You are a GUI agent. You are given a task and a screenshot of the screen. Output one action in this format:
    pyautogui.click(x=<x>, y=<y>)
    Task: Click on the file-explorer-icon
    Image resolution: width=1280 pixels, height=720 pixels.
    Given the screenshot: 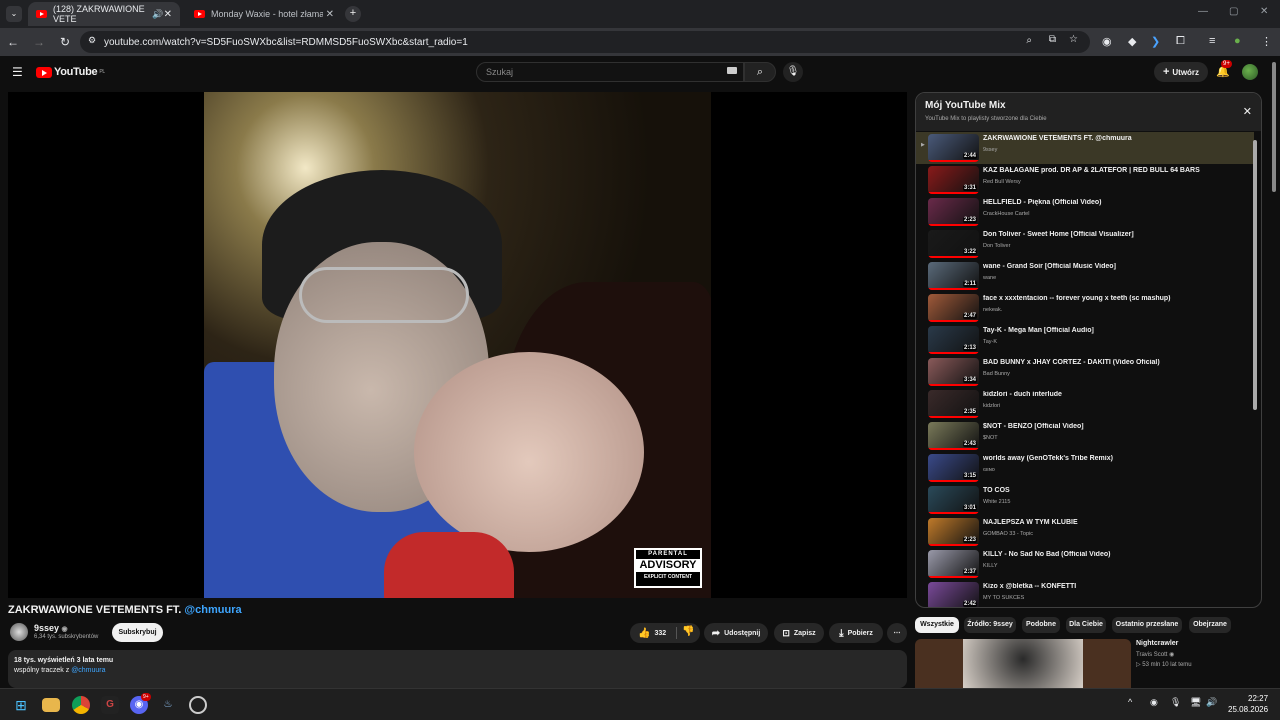 What is the action you would take?
    pyautogui.click(x=51, y=705)
    